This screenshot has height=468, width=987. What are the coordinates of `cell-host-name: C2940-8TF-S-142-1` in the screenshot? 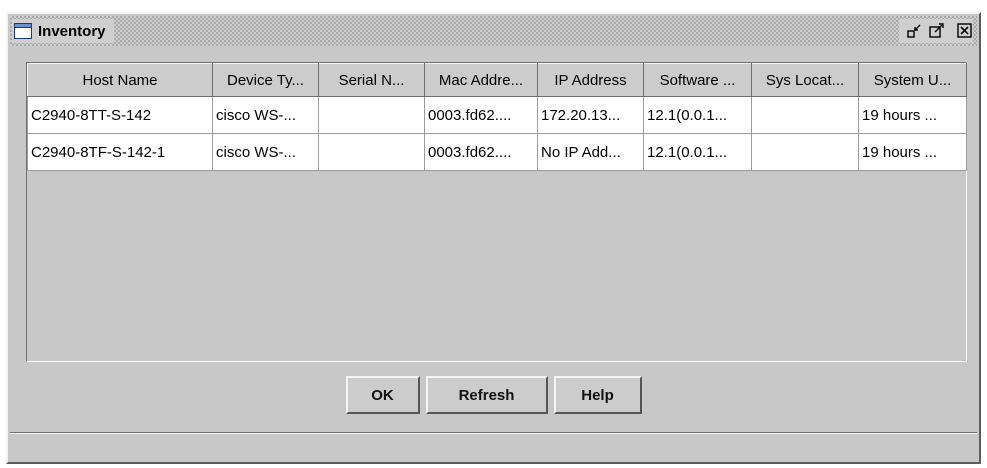 It's located at (120, 152).